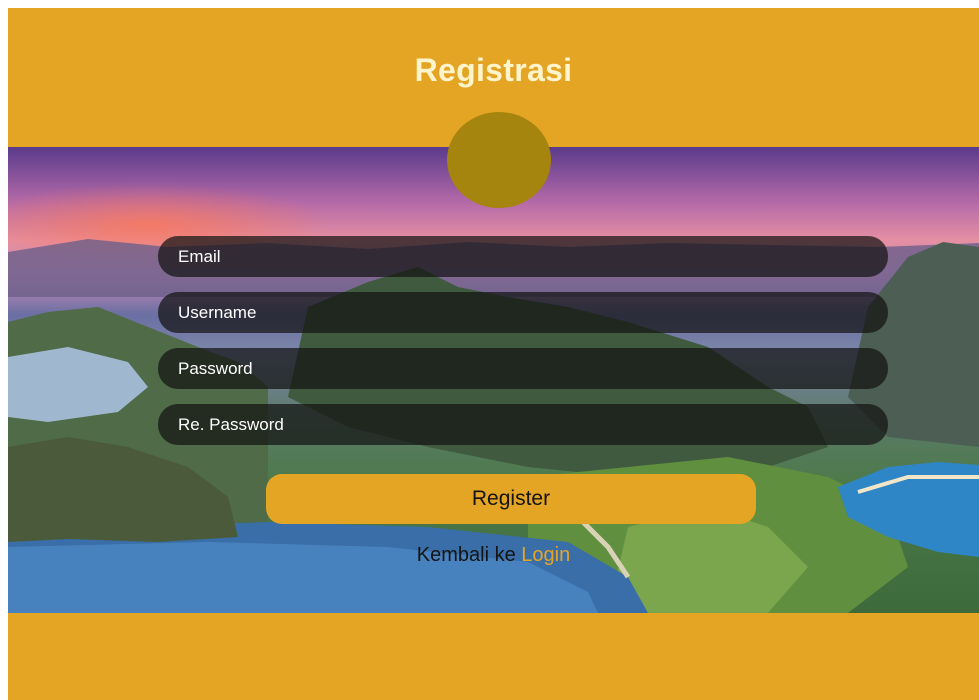  Describe the element at coordinates (493, 70) in the screenshot. I see `page-title: Registrasi` at that location.